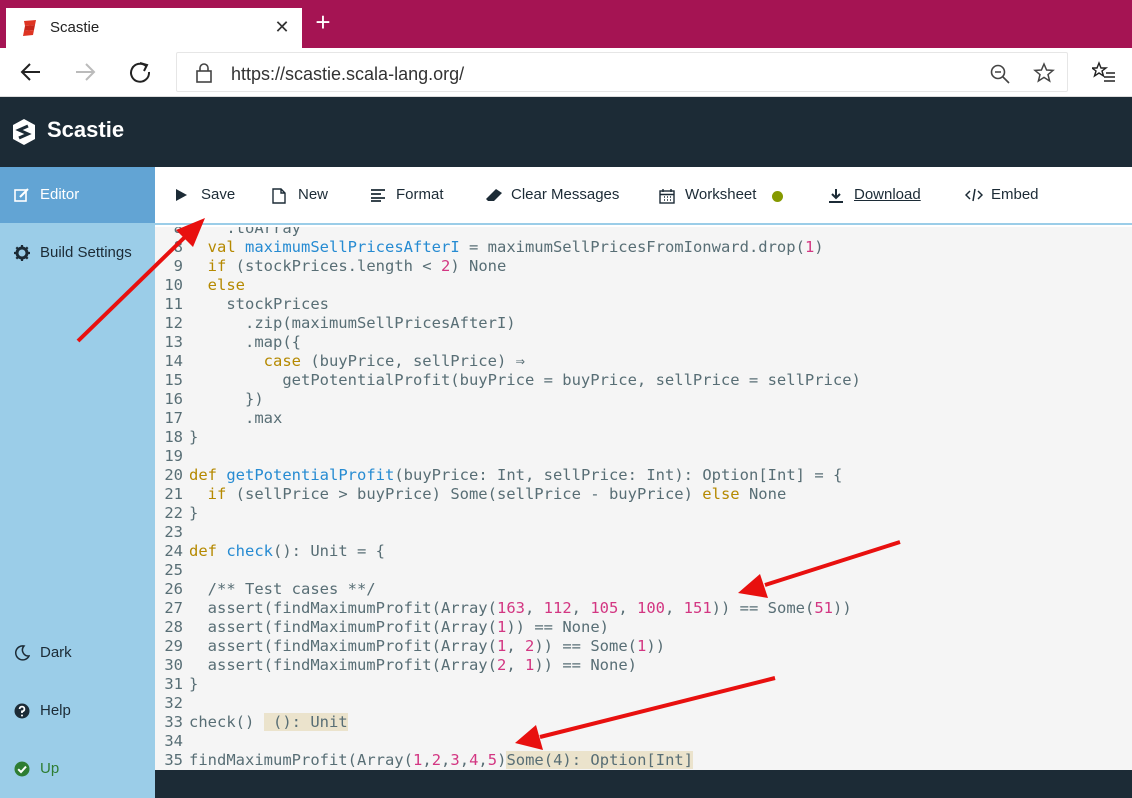  I want to click on code-text: /** Test cases **/, so click(282, 589).